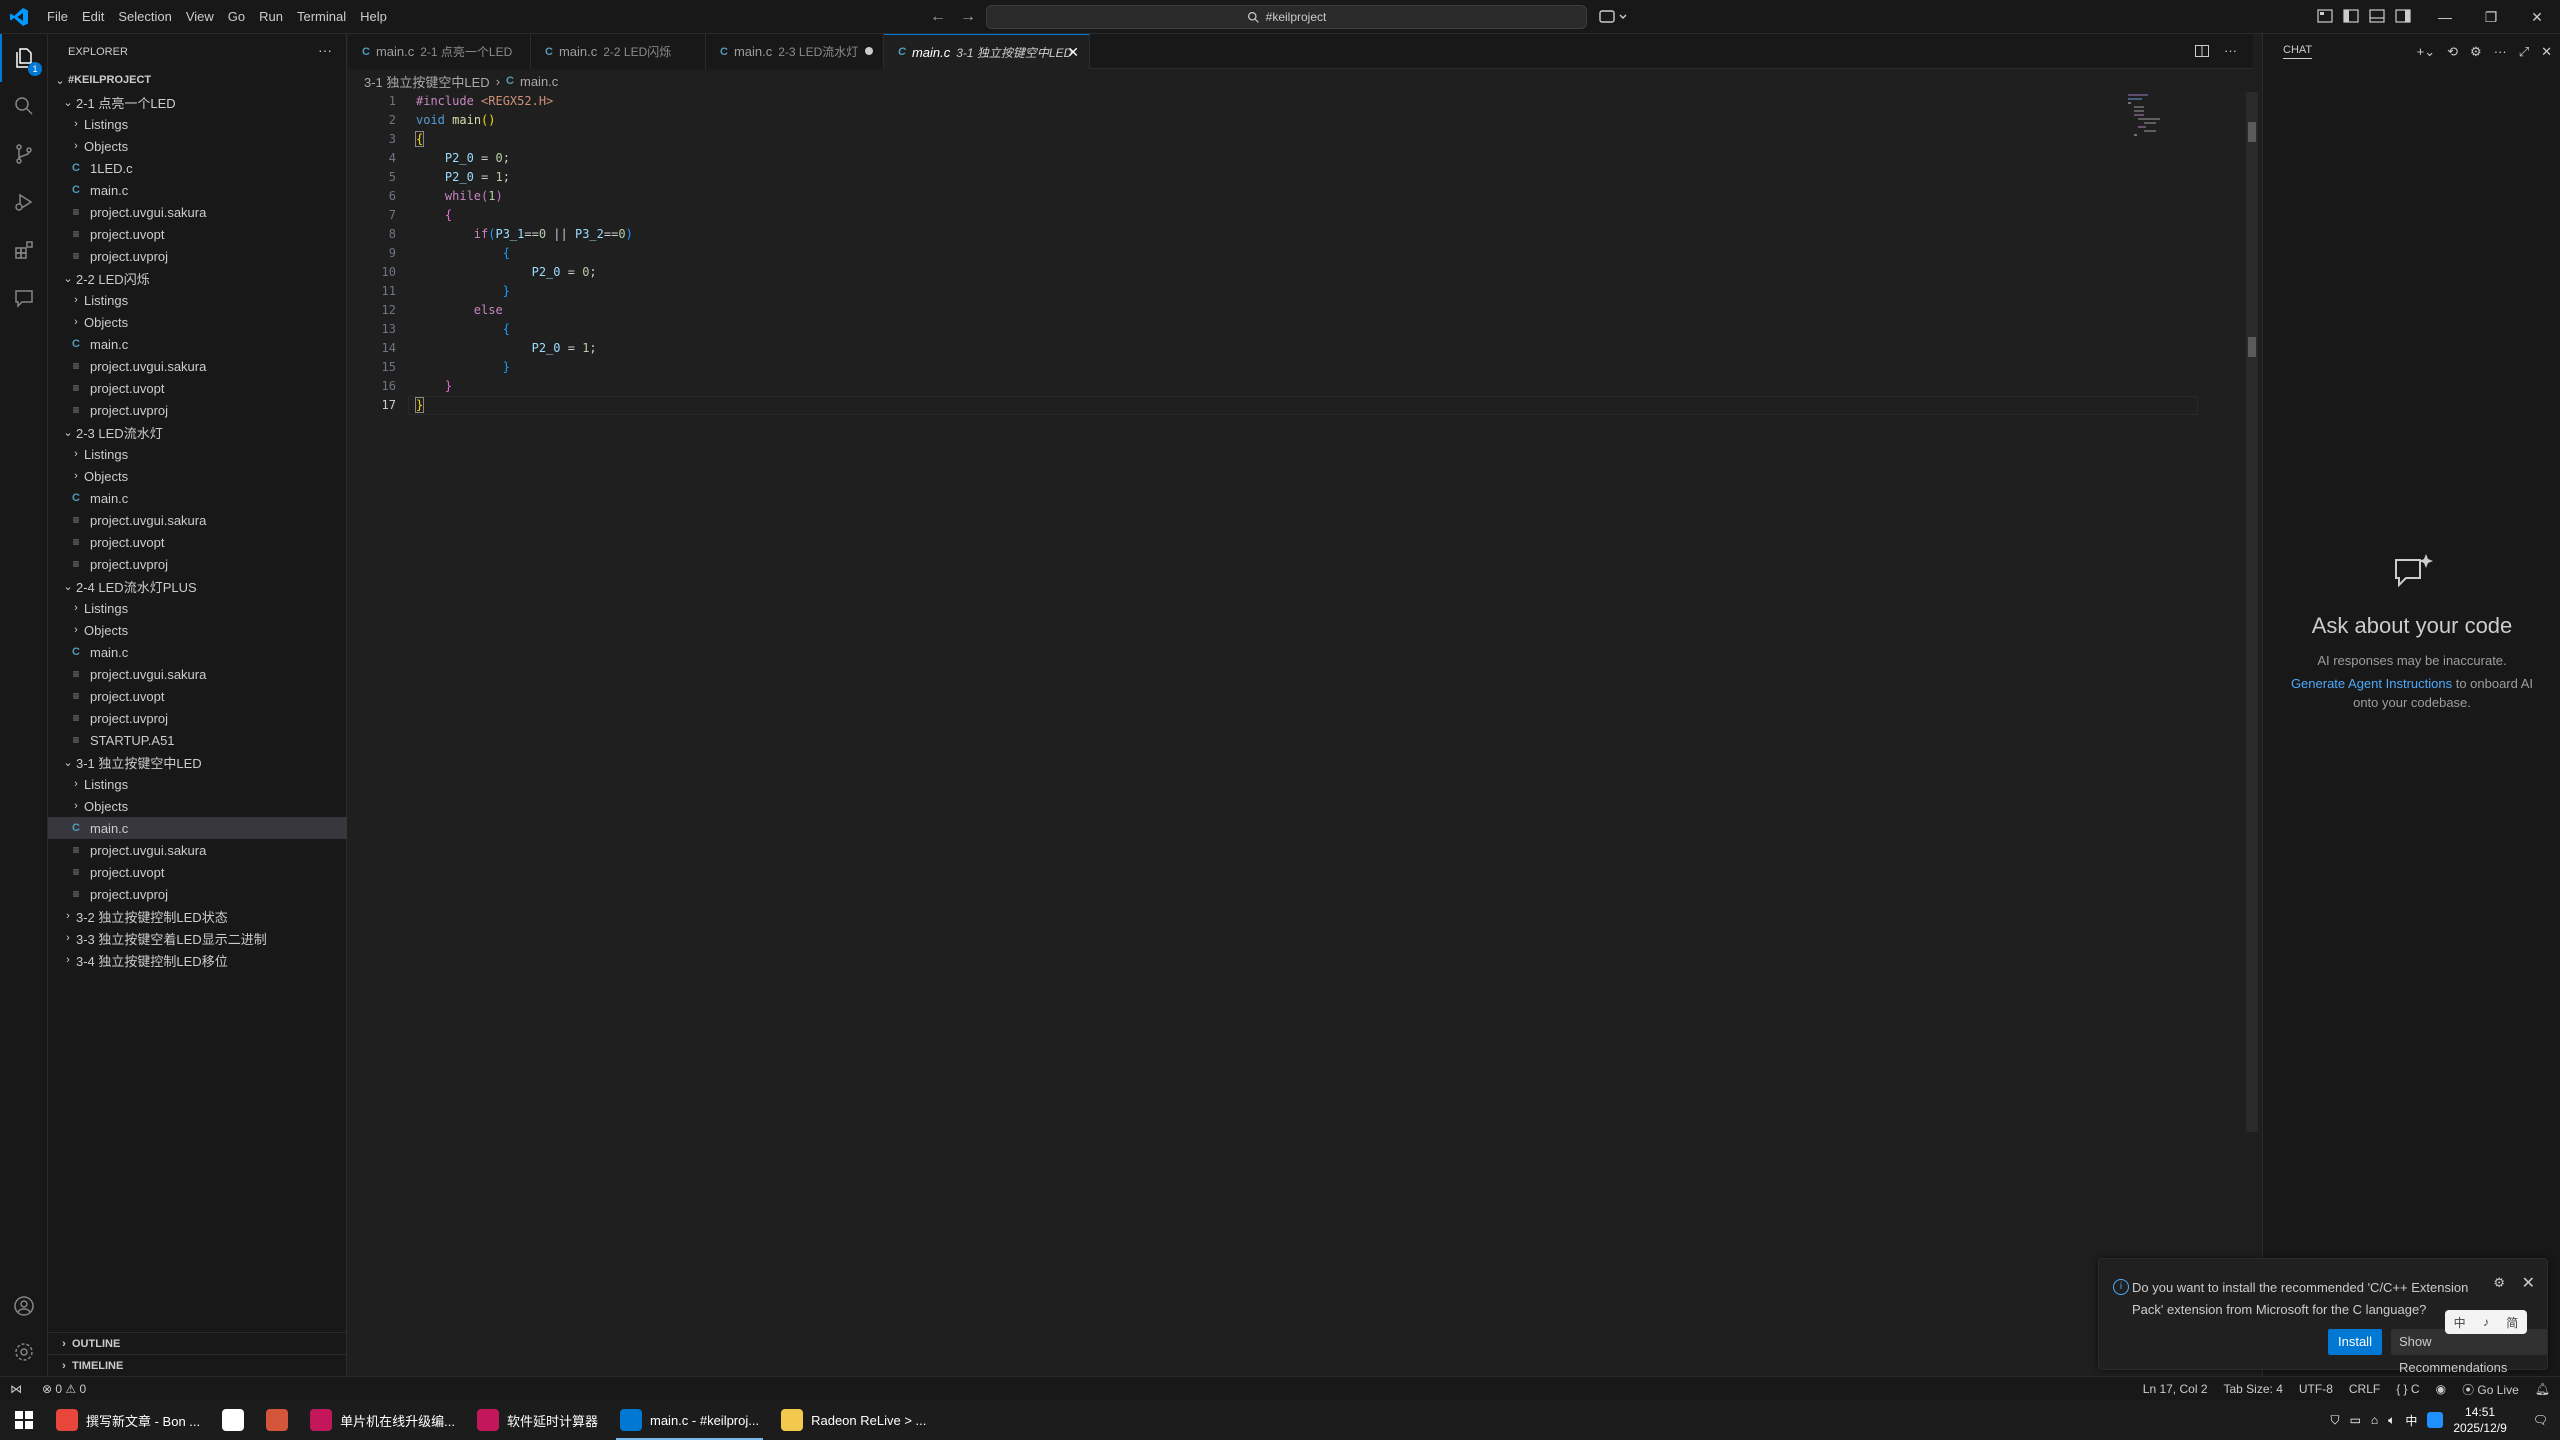  What do you see at coordinates (2452, 52) in the screenshot?
I see `history-icon: ⟲` at bounding box center [2452, 52].